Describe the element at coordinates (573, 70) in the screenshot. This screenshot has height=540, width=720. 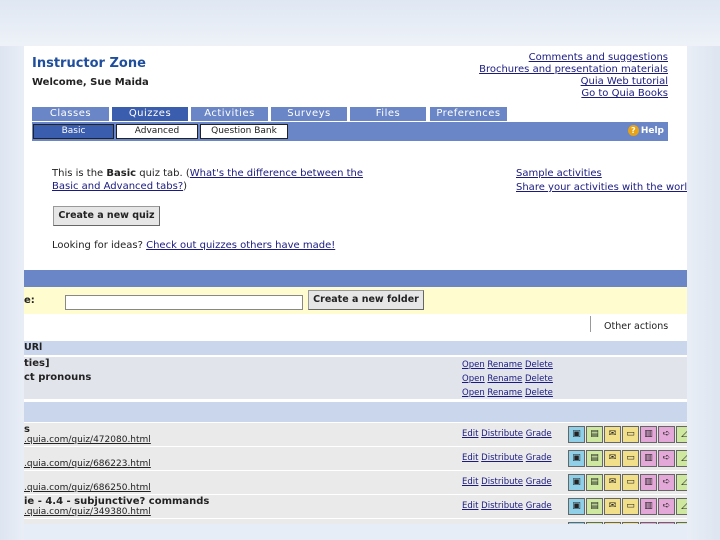
I see `brochures-link: Brochures and presentation materials` at that location.